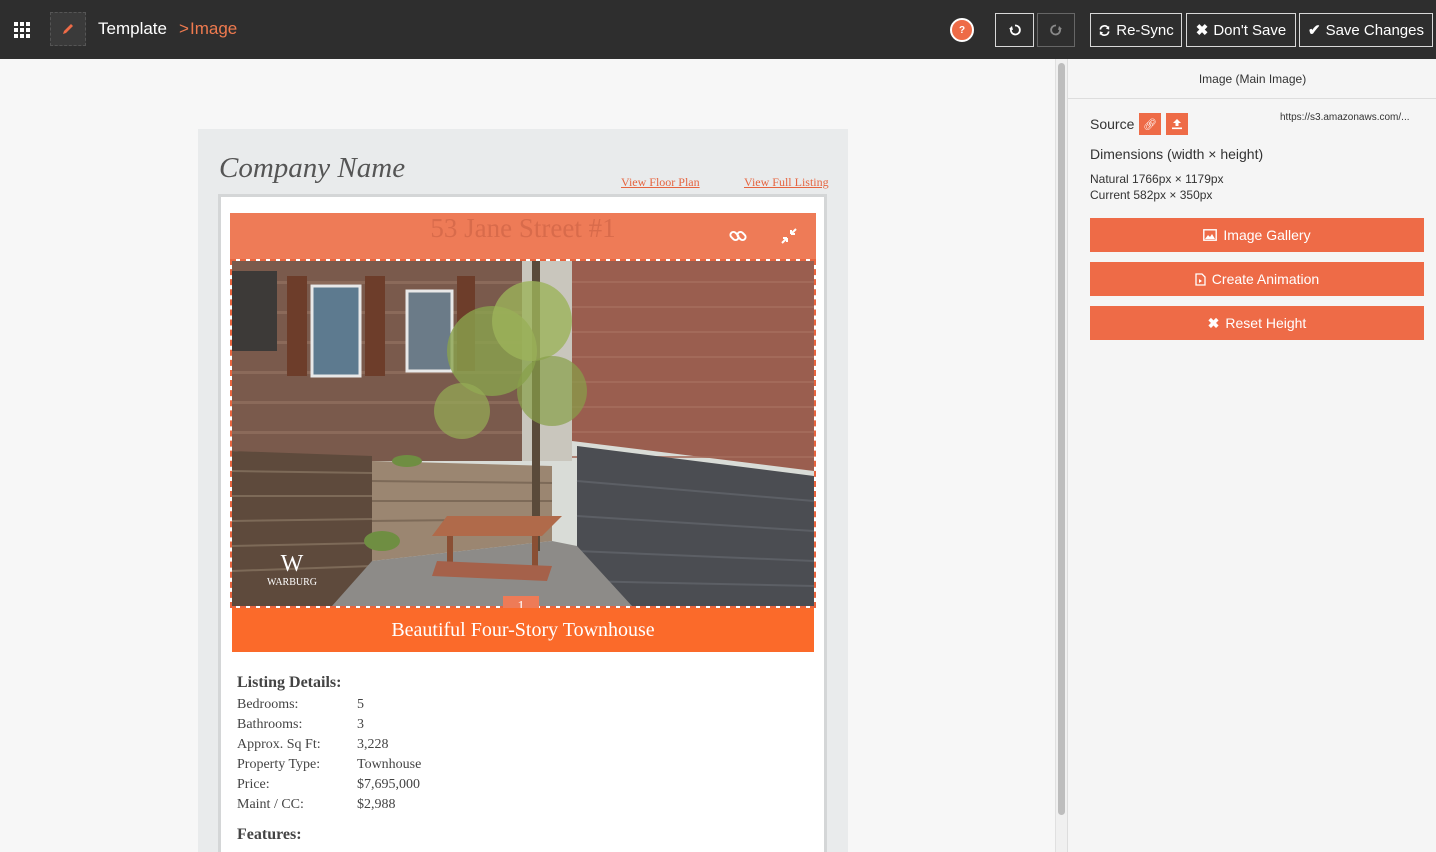 The height and width of the screenshot is (852, 1436). I want to click on detail-value: $2,988, so click(376, 804).